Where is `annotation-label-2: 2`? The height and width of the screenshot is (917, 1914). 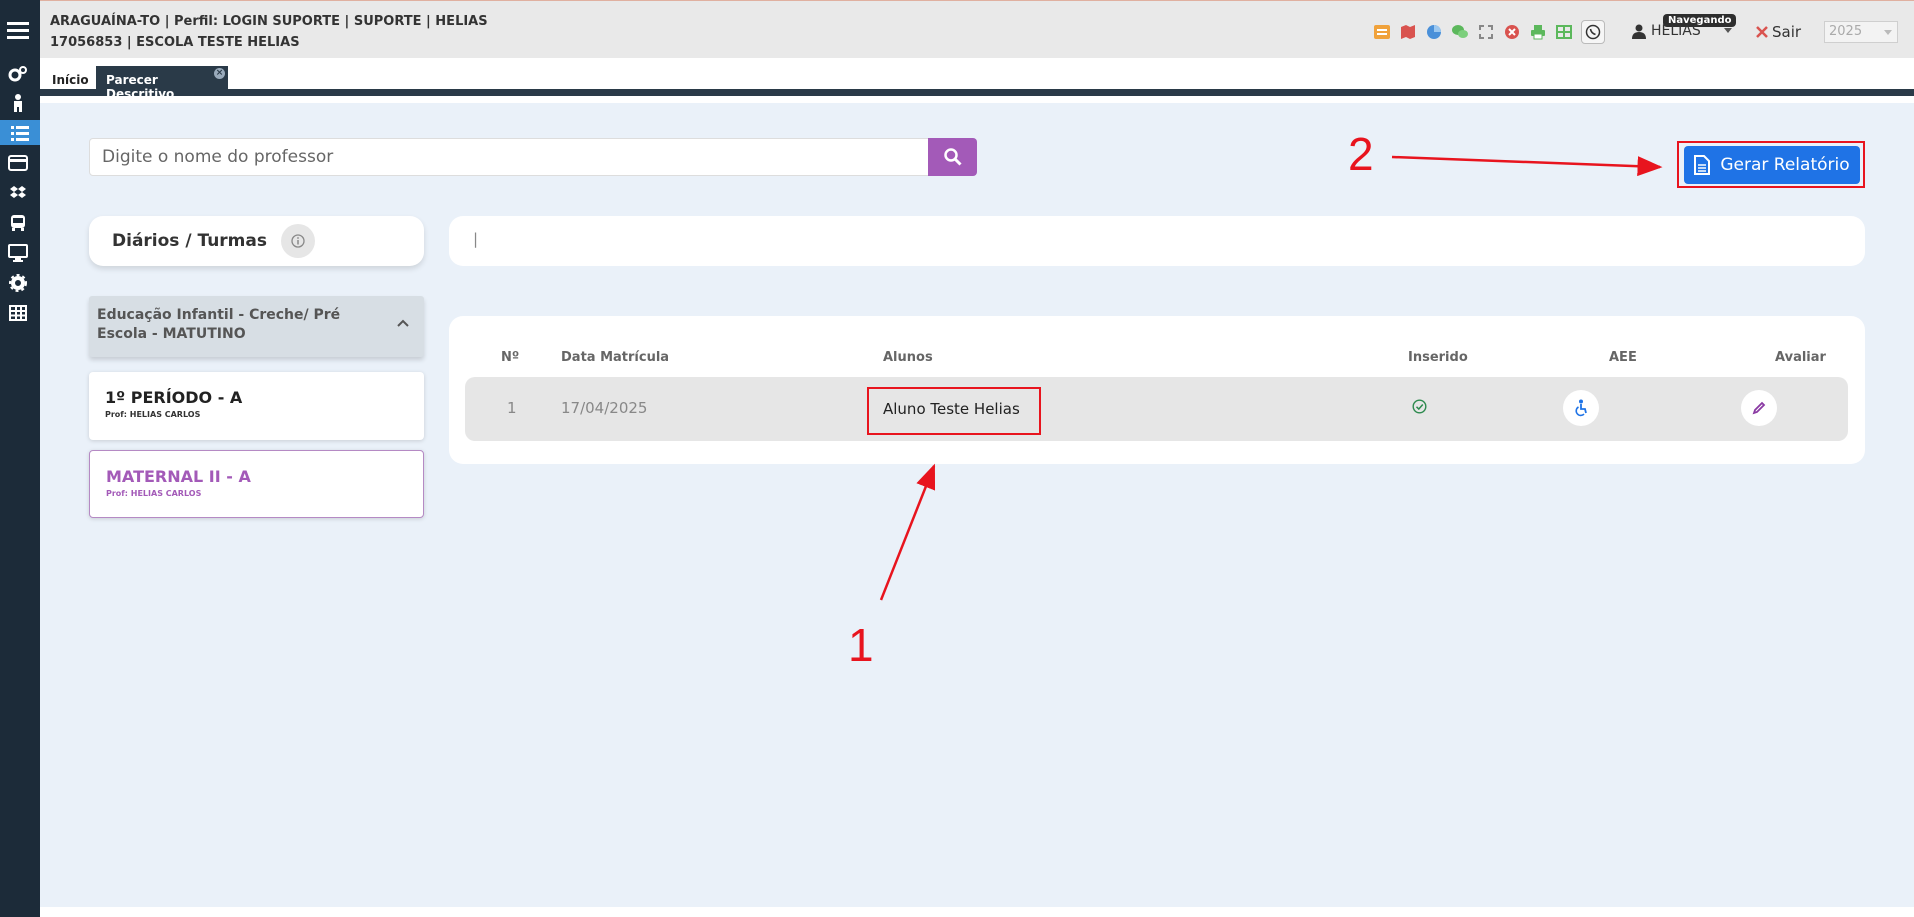
annotation-label-2: 2 is located at coordinates (1361, 154).